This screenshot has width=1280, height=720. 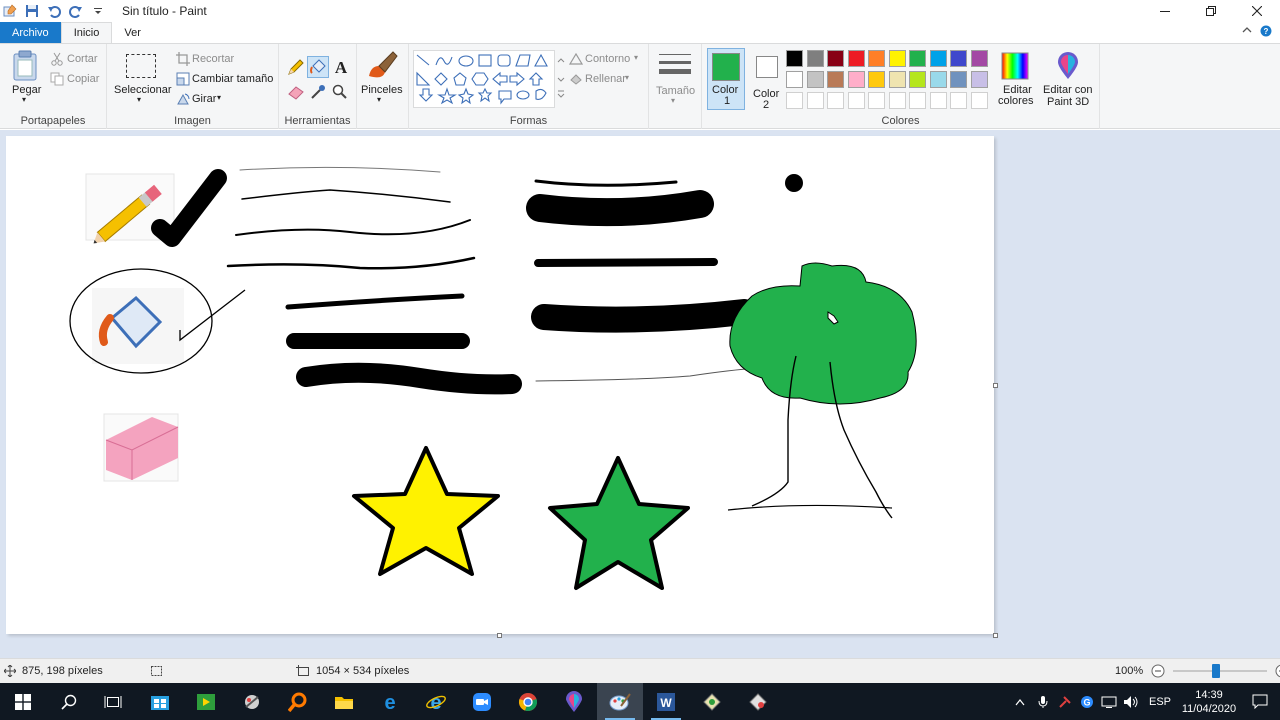 I want to click on tray-network, so click(x=1109, y=702).